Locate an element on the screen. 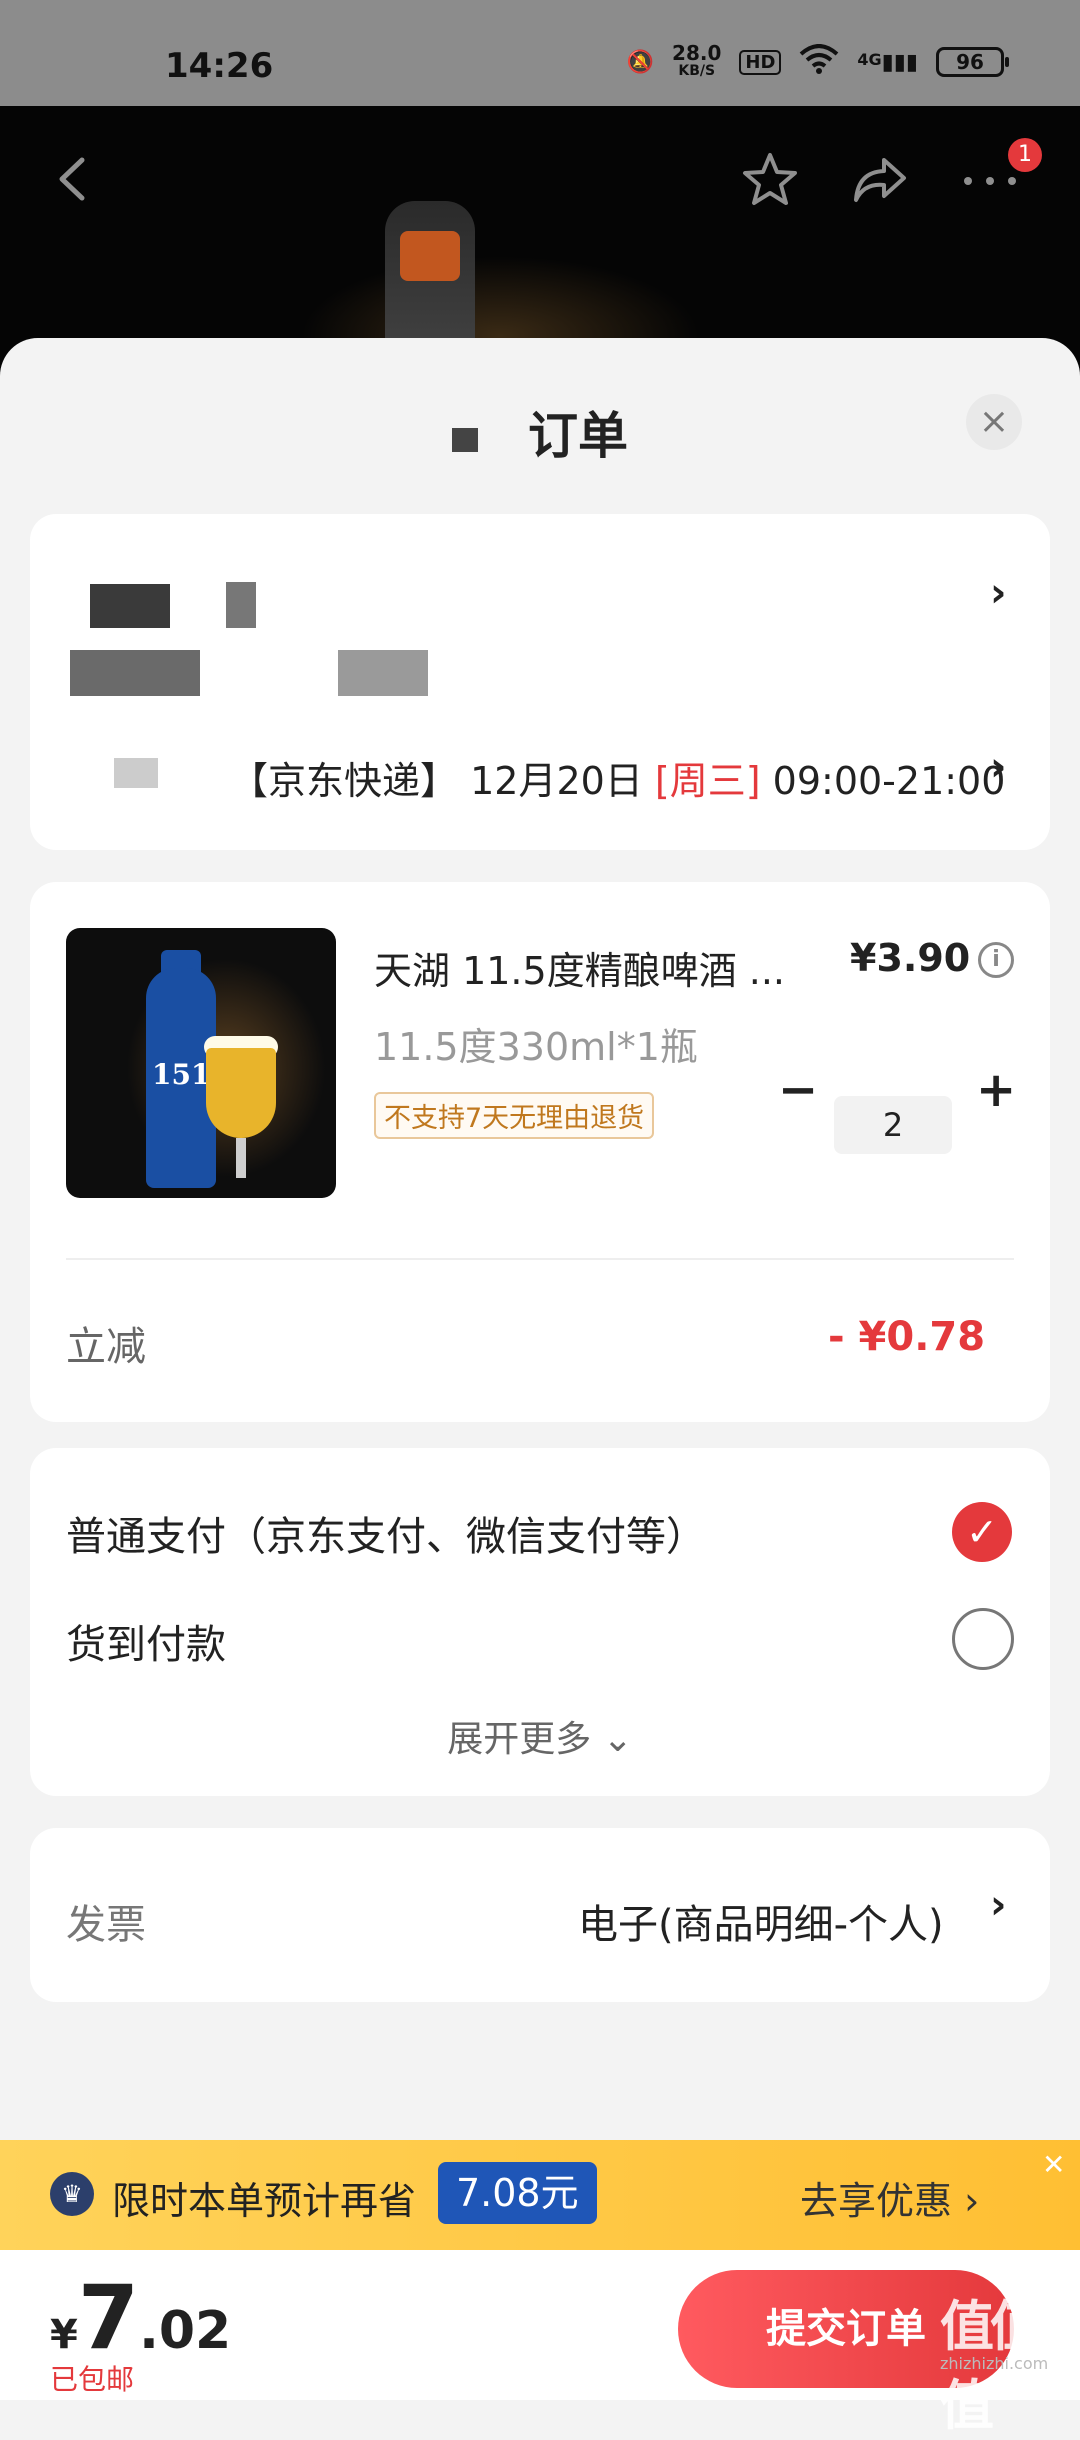  divider is located at coordinates (540, 1259).